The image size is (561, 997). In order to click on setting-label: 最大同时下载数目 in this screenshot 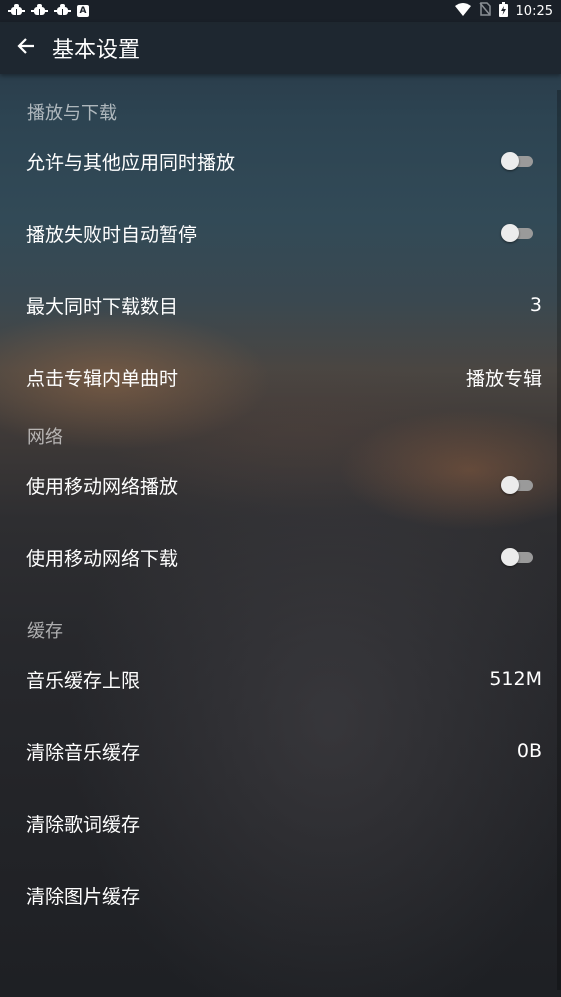, I will do `click(102, 306)`.